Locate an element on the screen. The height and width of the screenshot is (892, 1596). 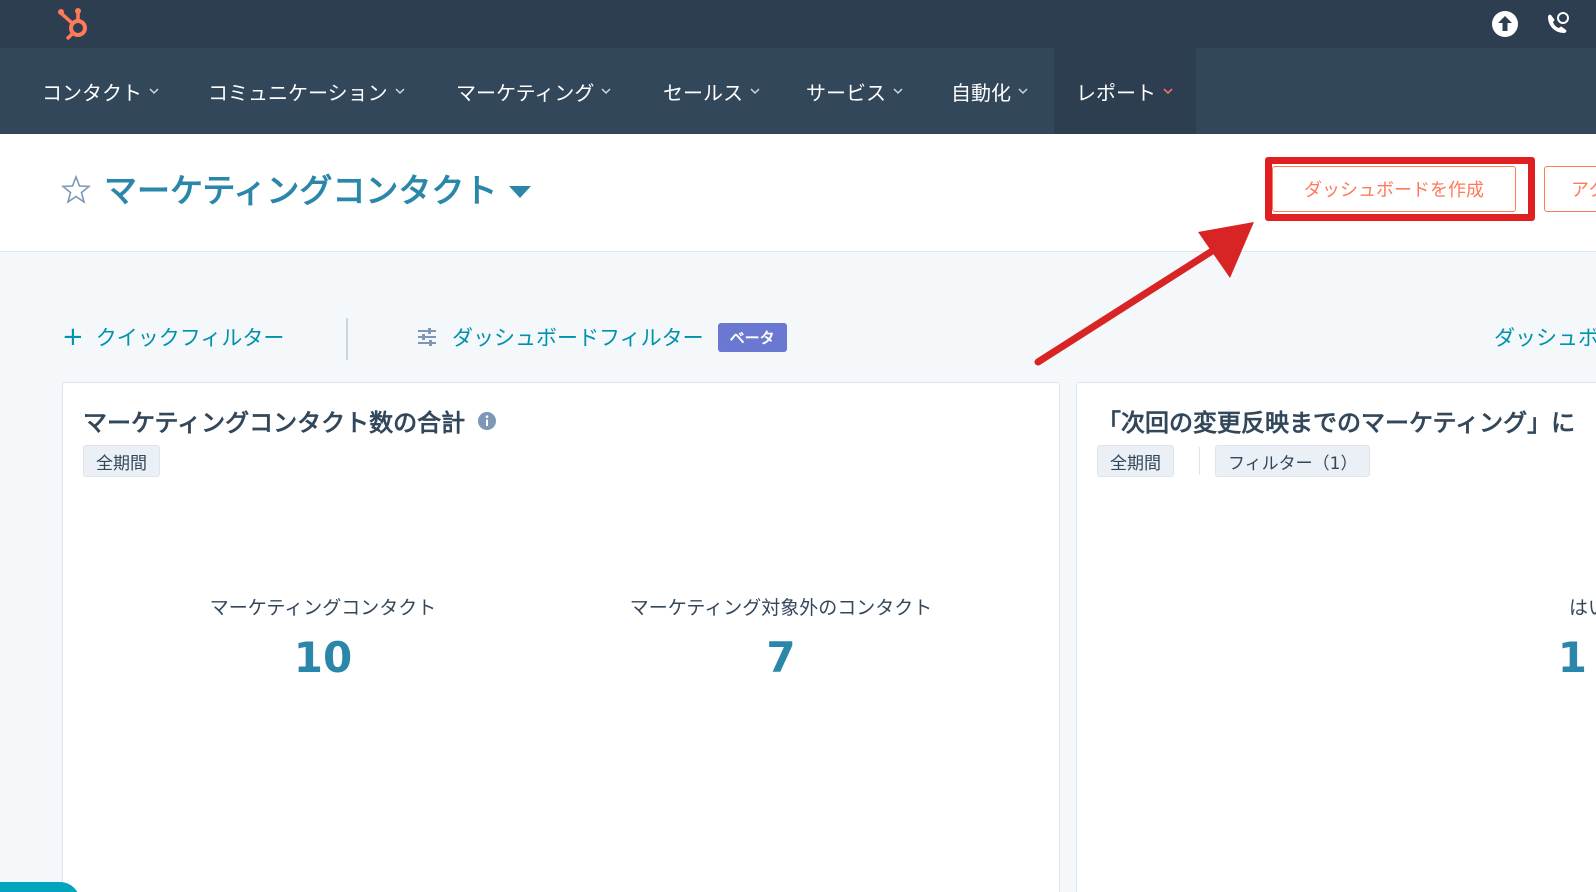
dashboard-filter-link: ダッシュボードフィルター ベータ is located at coordinates (601, 337).